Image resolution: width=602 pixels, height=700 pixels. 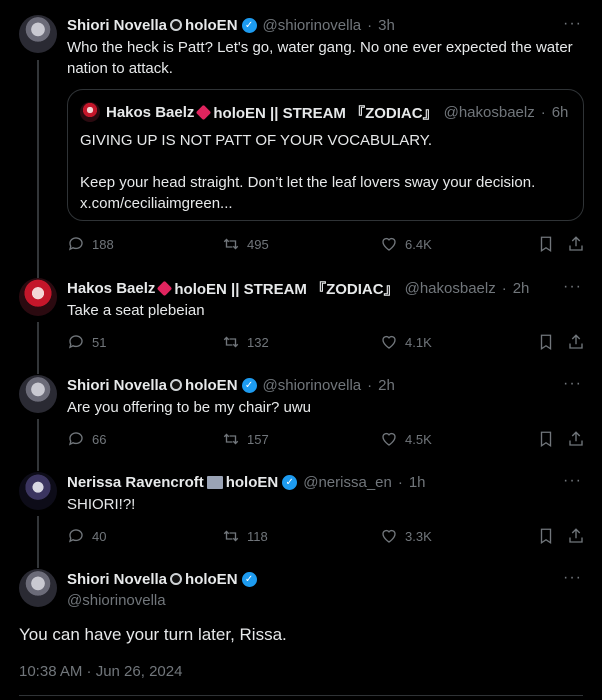 I want to click on reply-count: 40, so click(x=99, y=536).